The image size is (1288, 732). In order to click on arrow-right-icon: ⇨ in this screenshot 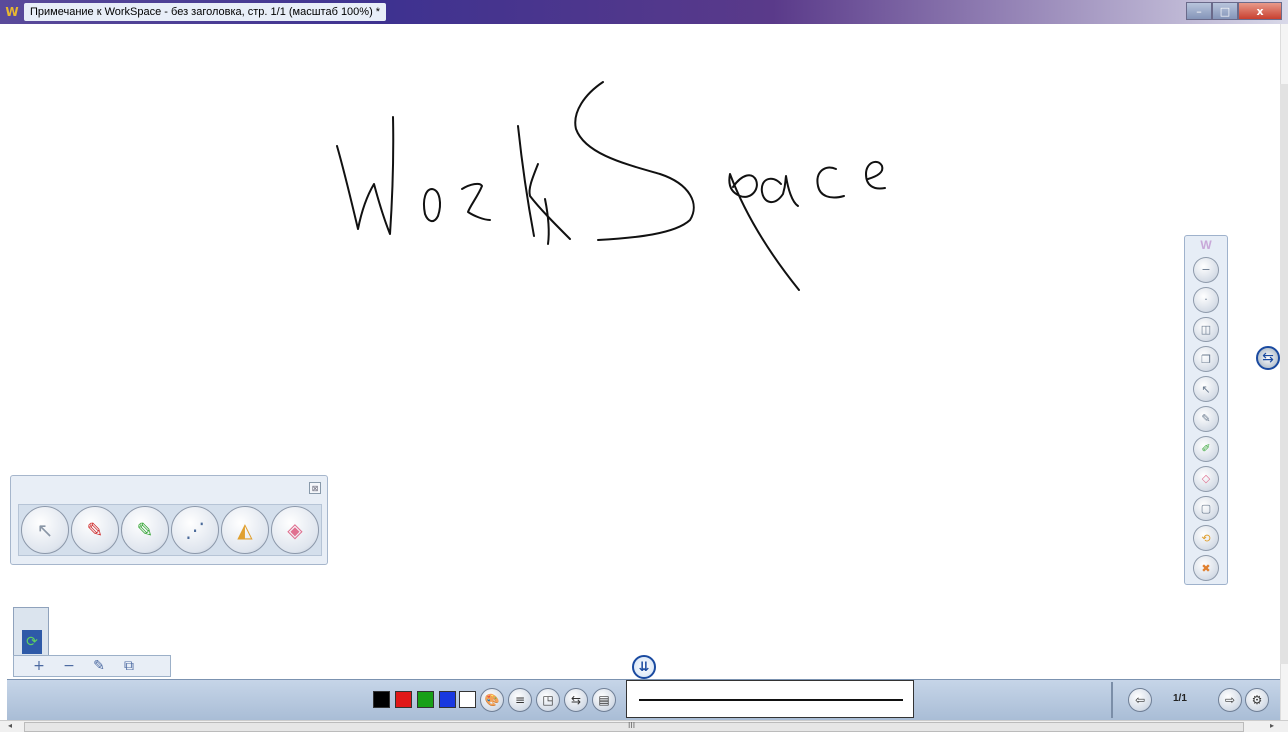, I will do `click(1230, 700)`.